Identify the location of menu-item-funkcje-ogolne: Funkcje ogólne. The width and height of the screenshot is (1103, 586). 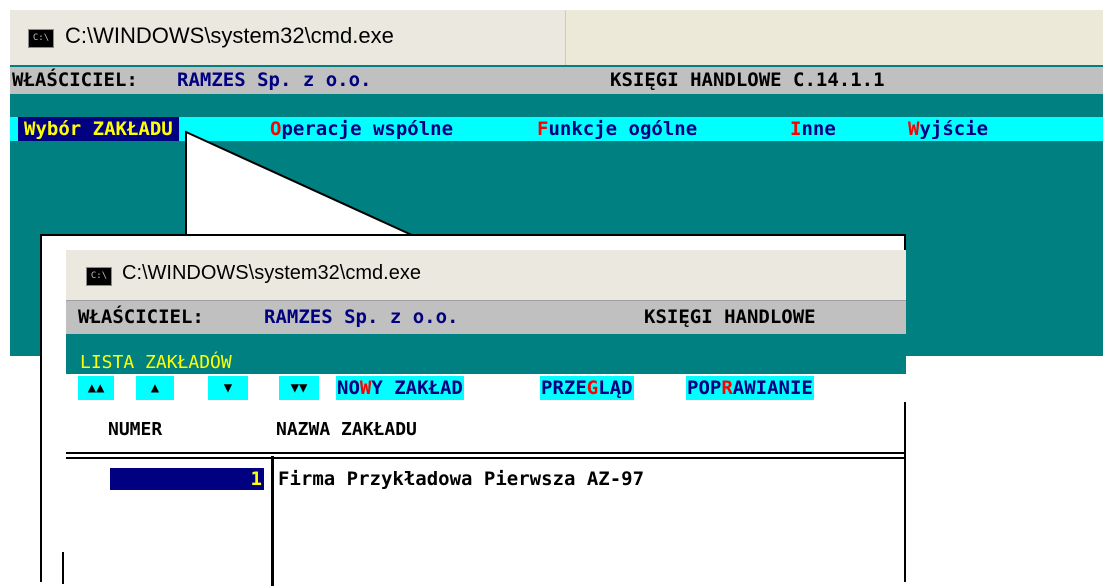
(617, 129).